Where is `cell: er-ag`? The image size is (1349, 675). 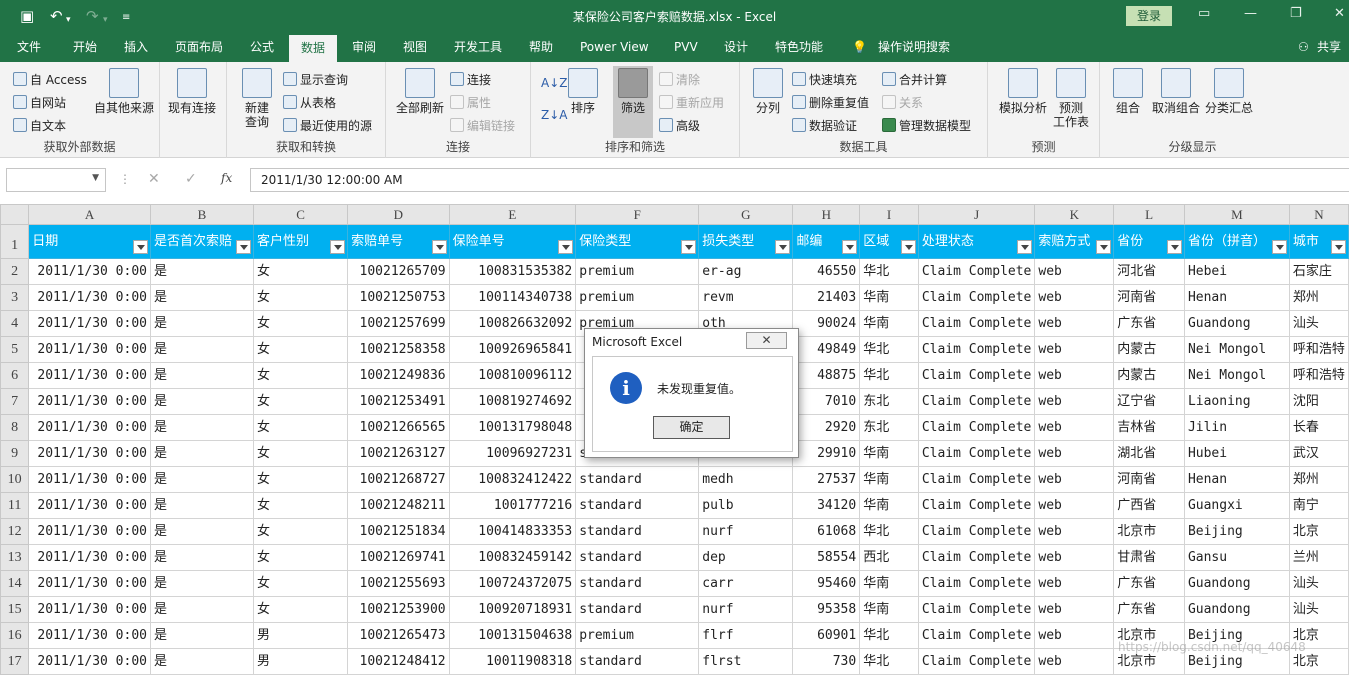 cell: er-ag is located at coordinates (746, 271).